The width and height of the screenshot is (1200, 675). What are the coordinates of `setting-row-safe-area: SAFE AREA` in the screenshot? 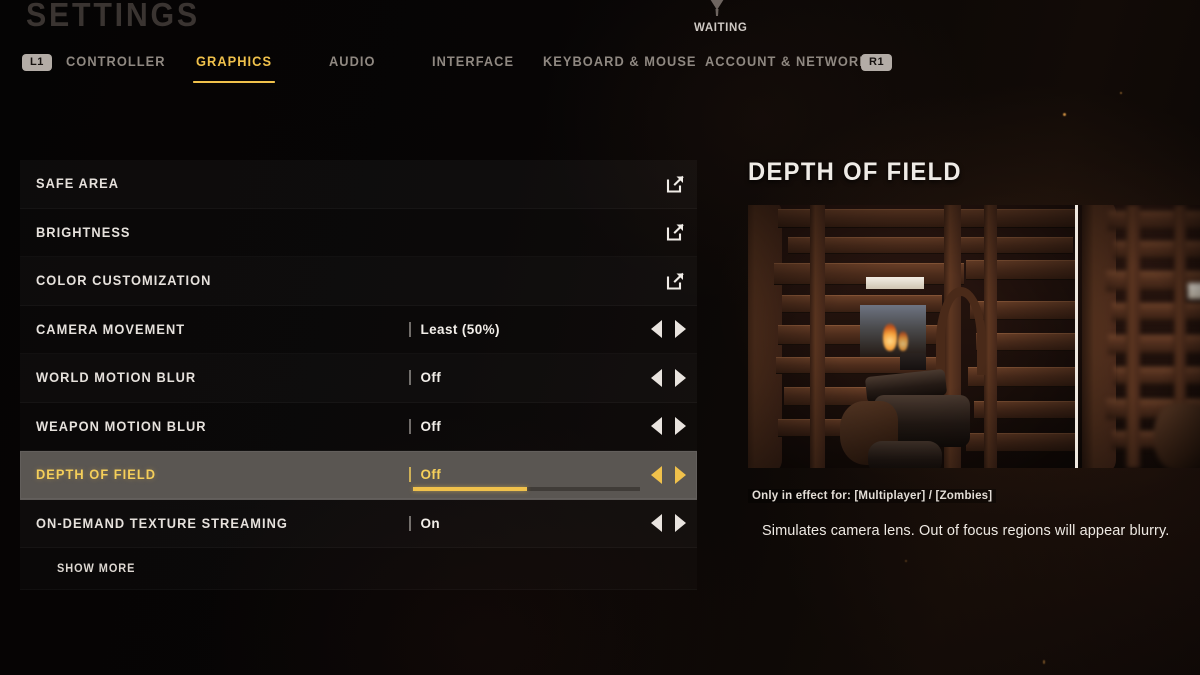 It's located at (358, 184).